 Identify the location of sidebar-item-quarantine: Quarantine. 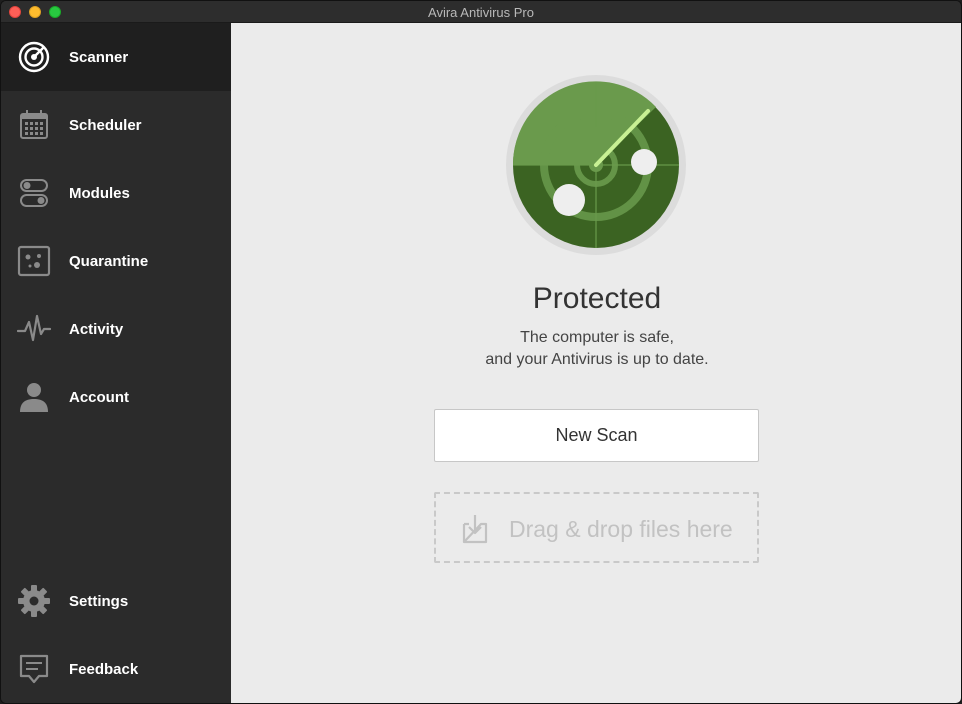
(116, 261).